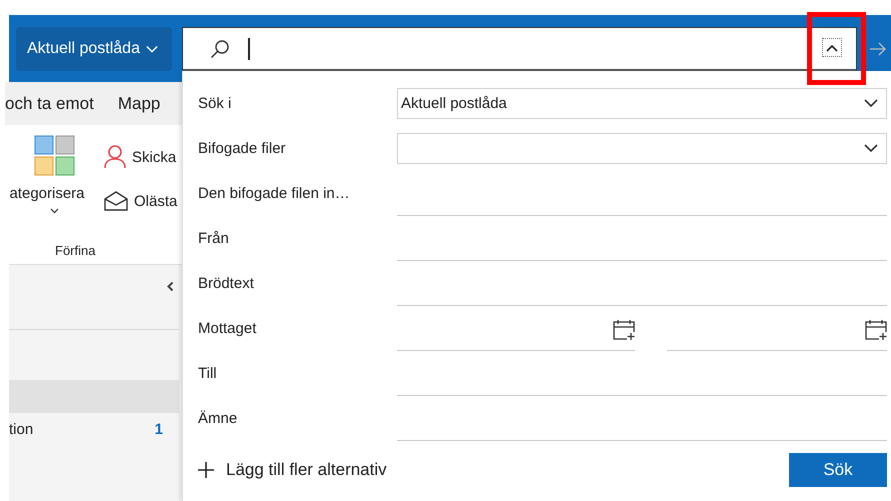 The height and width of the screenshot is (501, 891). I want to click on folder-item: tion 1, so click(94, 429).